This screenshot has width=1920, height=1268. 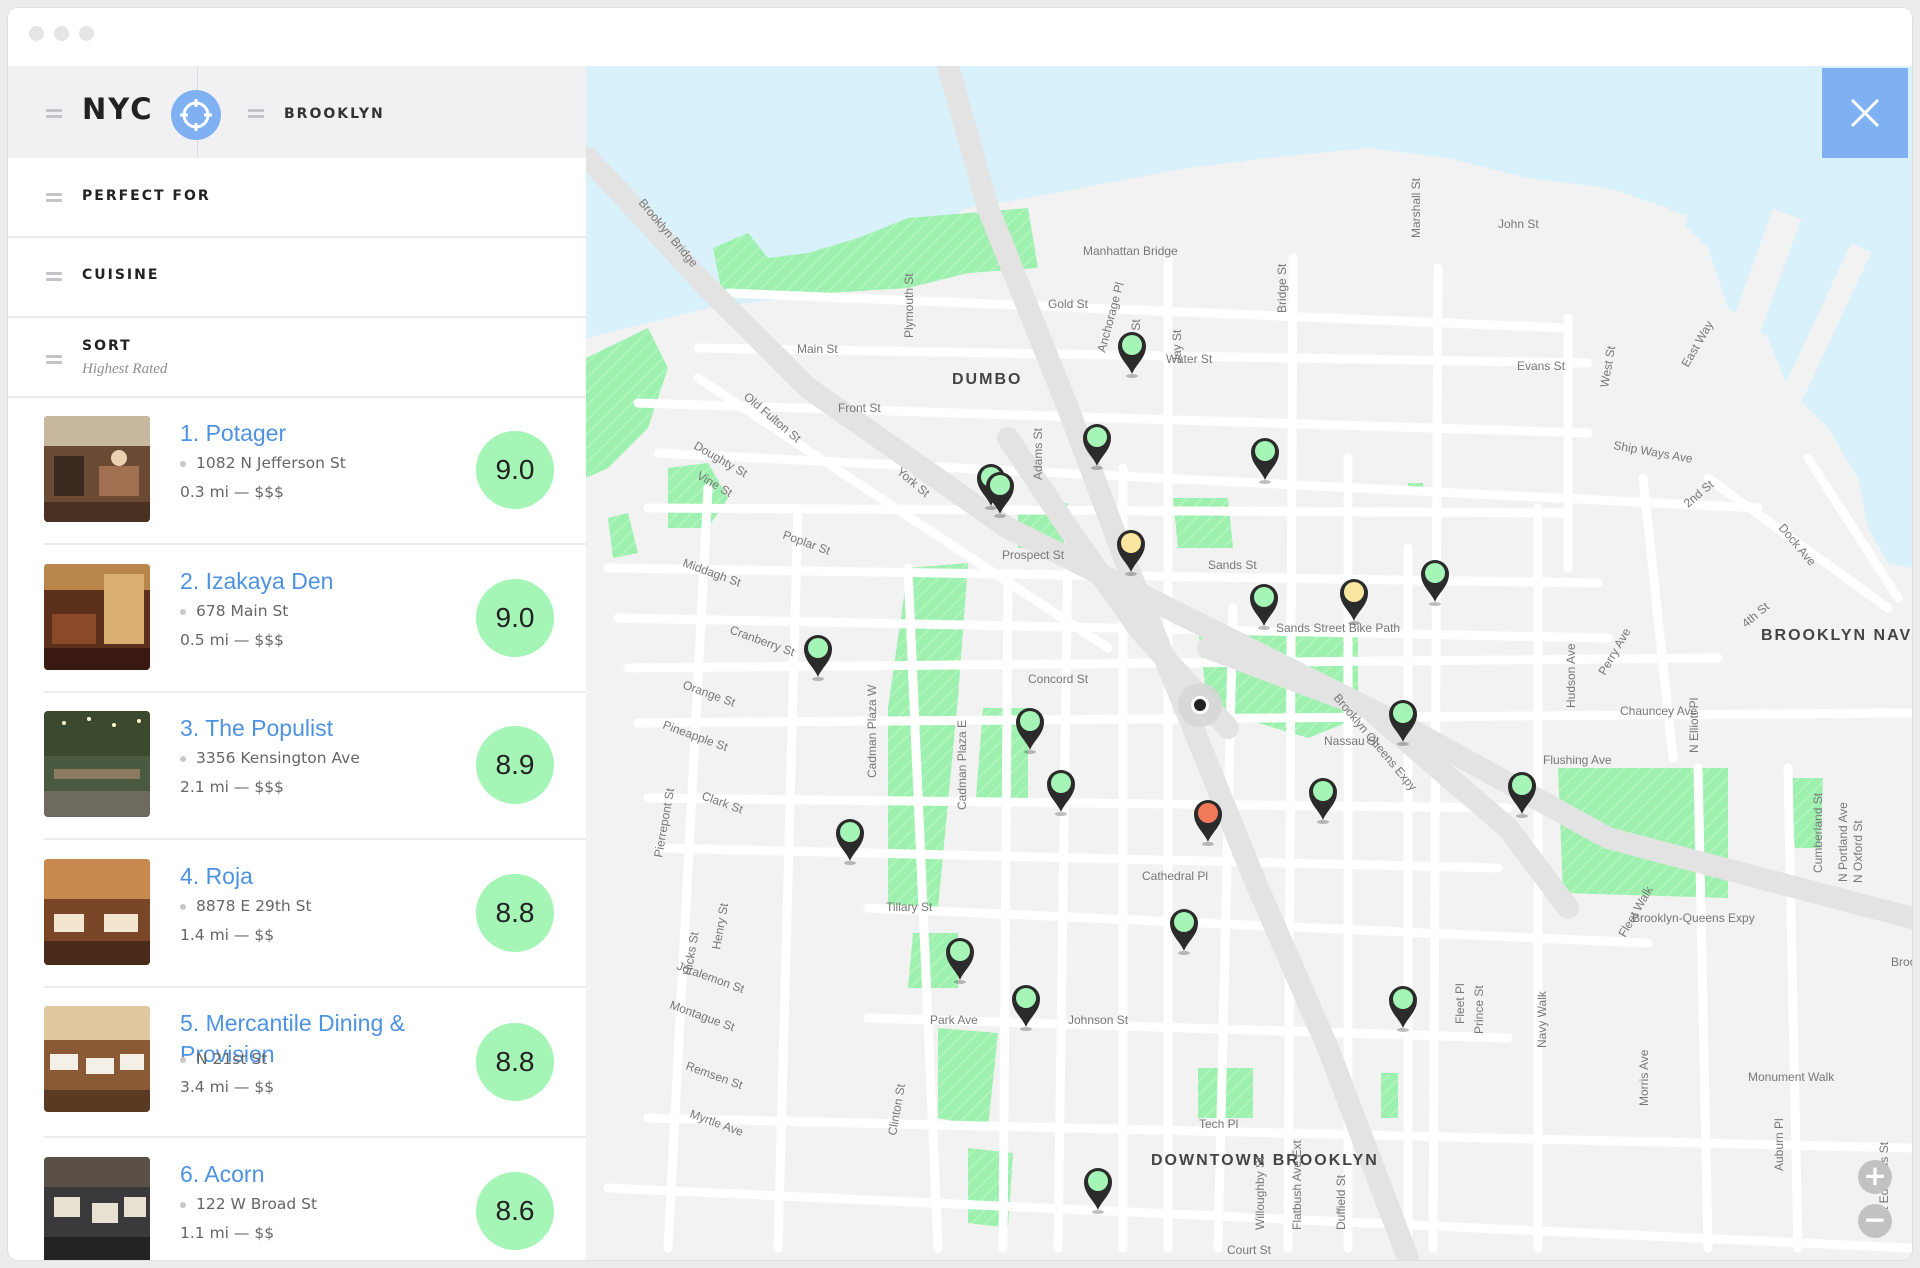 What do you see at coordinates (86, 33) in the screenshot?
I see `window-zoom-dot` at bounding box center [86, 33].